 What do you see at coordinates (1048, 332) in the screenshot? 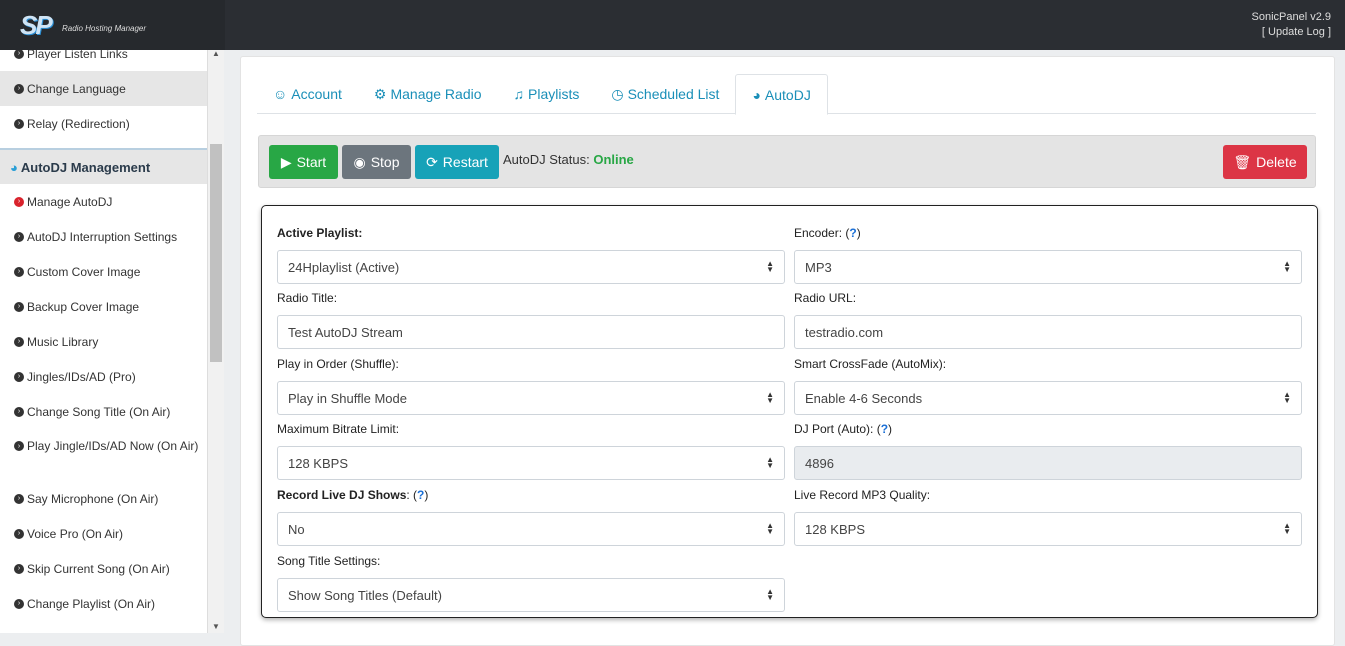
I see `radio-url-input: testradio.com` at bounding box center [1048, 332].